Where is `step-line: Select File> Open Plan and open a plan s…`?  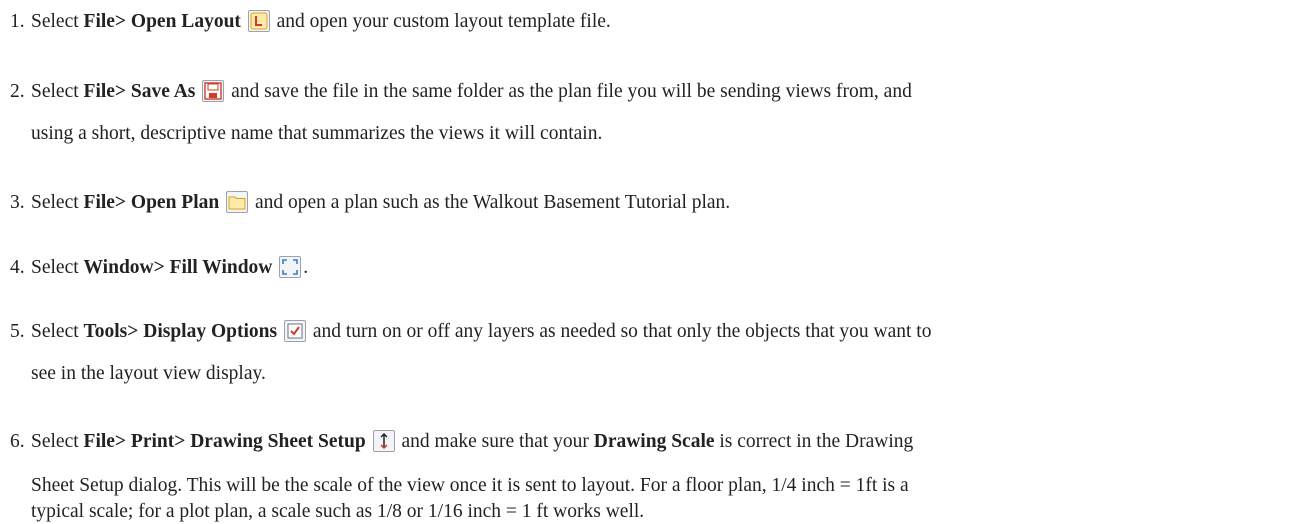
step-line: Select File> Open Plan and open a plan s… is located at coordinates (380, 203).